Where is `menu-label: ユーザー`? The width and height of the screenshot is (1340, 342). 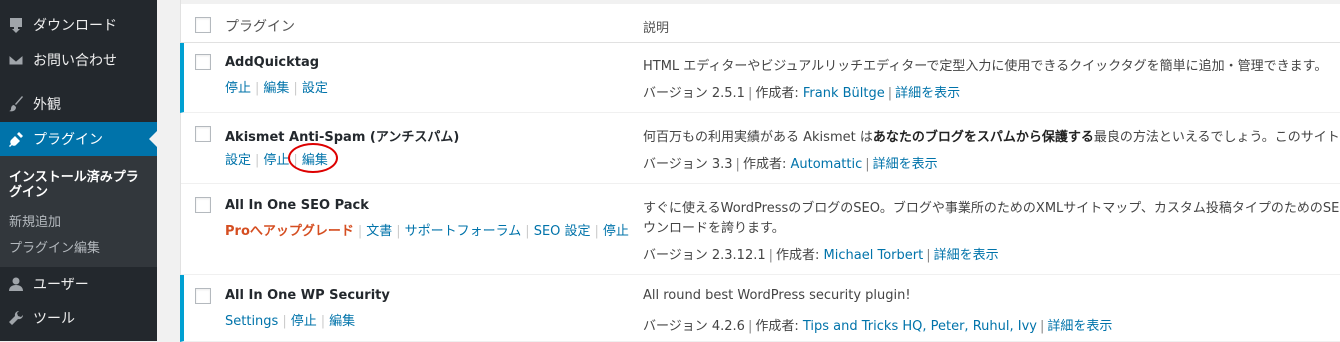
menu-label: ユーザー is located at coordinates (61, 285).